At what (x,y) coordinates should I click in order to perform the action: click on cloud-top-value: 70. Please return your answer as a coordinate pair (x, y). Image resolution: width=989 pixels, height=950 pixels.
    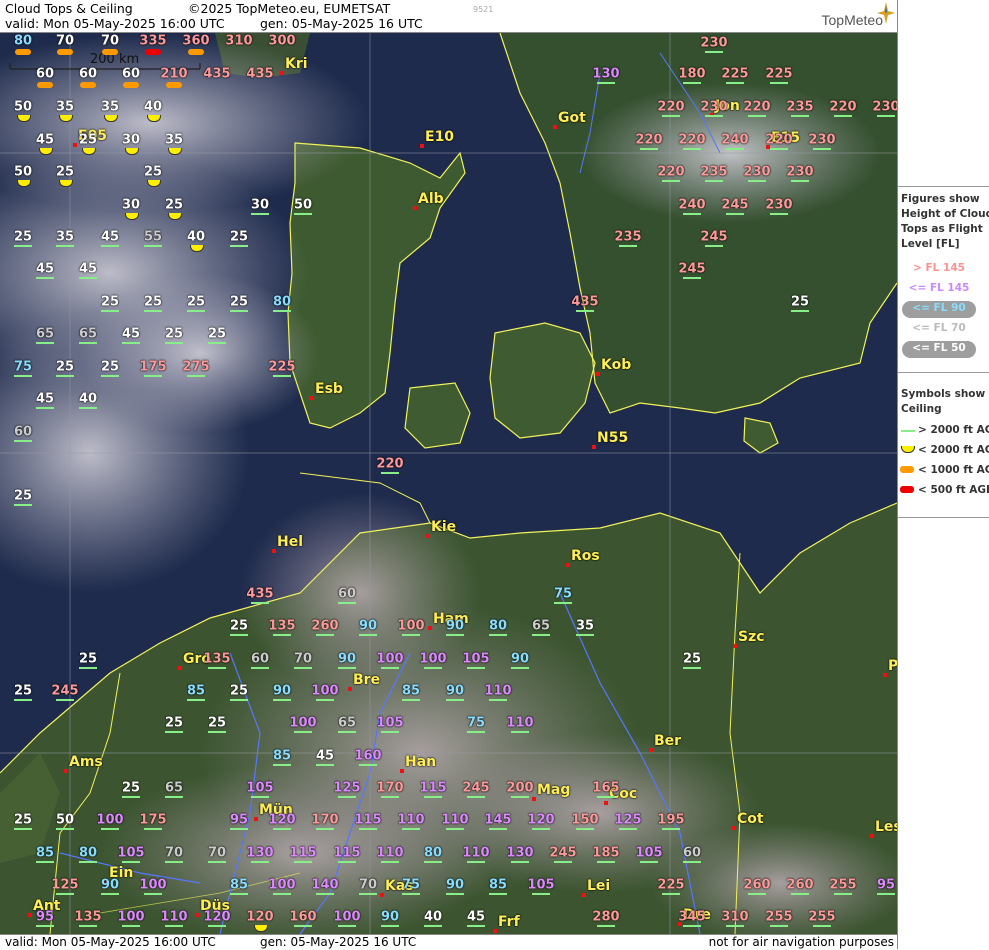
    Looking at the image, I should click on (65, 41).